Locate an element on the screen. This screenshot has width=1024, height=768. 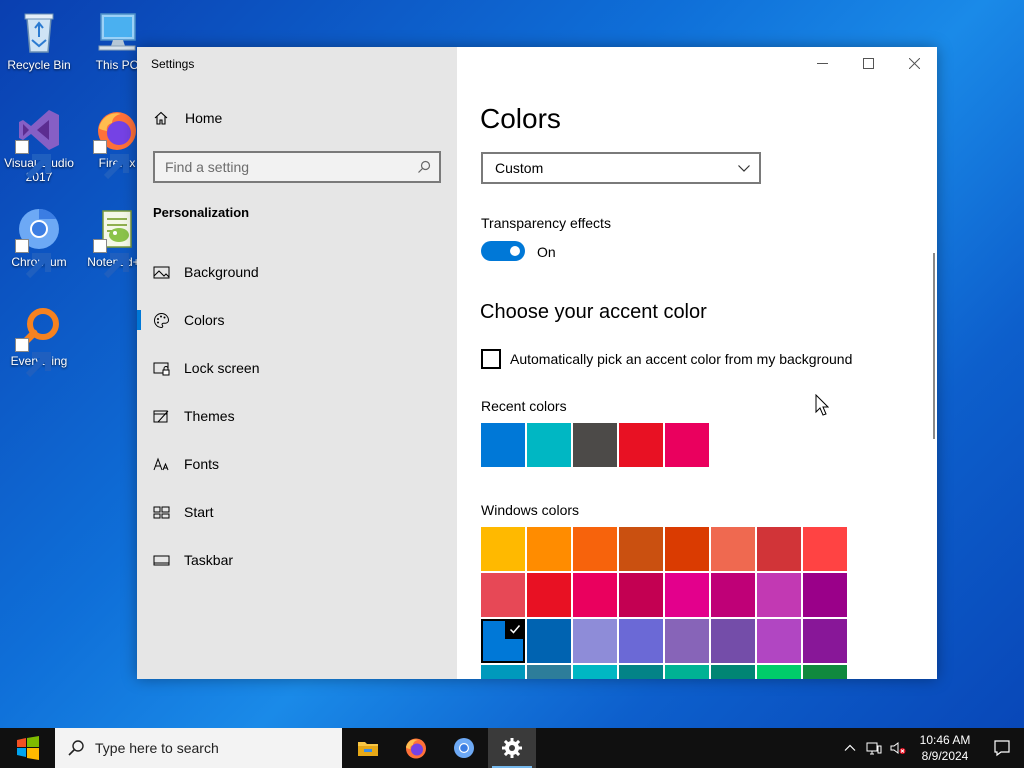
nav-home-label: Home is located at coordinates (204, 118).